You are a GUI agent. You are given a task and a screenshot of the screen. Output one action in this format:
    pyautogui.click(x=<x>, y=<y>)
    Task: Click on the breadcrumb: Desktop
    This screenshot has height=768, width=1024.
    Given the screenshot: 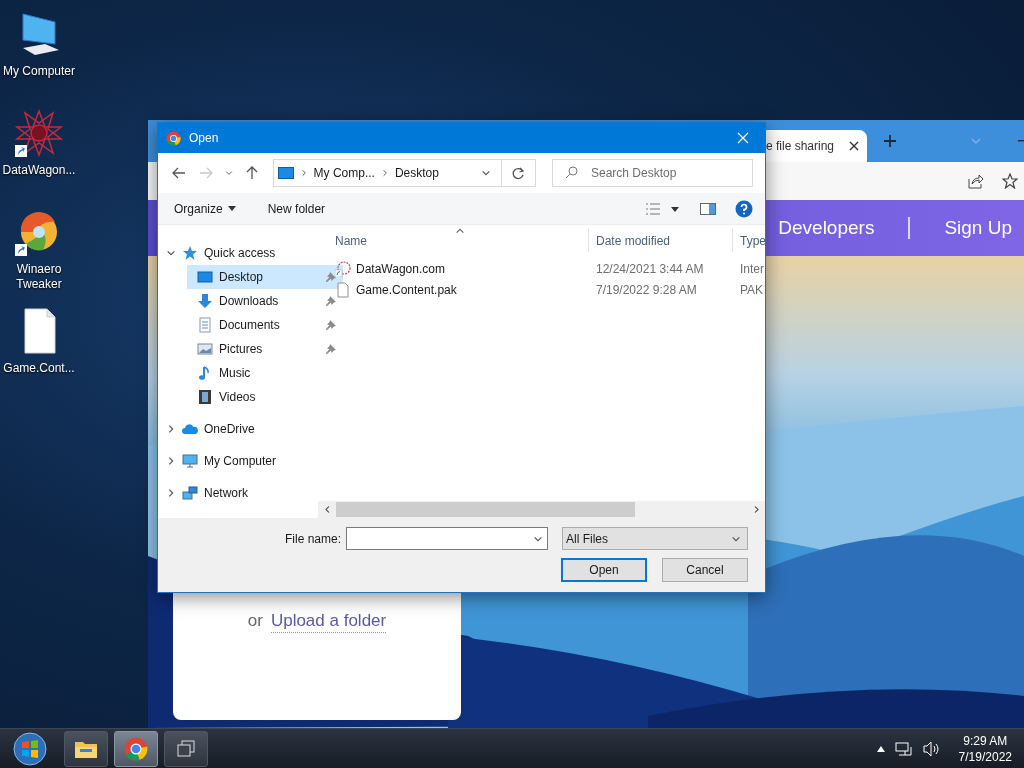 What is the action you would take?
    pyautogui.click(x=416, y=173)
    